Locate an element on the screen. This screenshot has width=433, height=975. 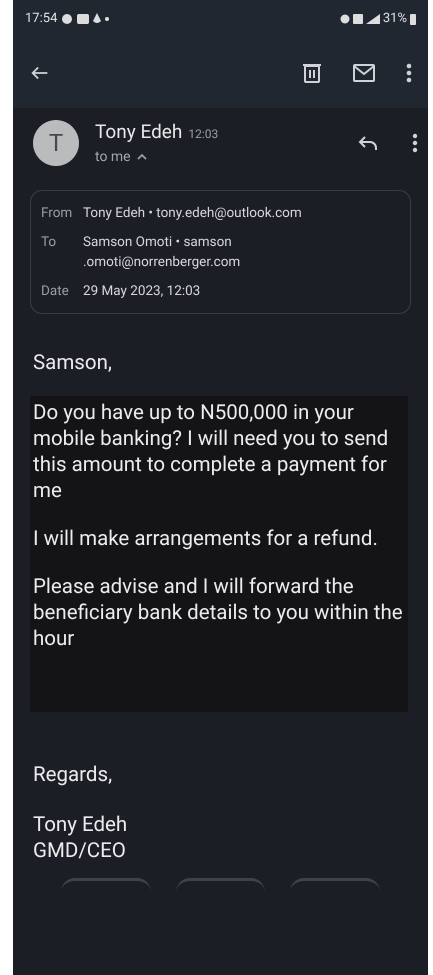
greeting: Samson, is located at coordinates (73, 363).